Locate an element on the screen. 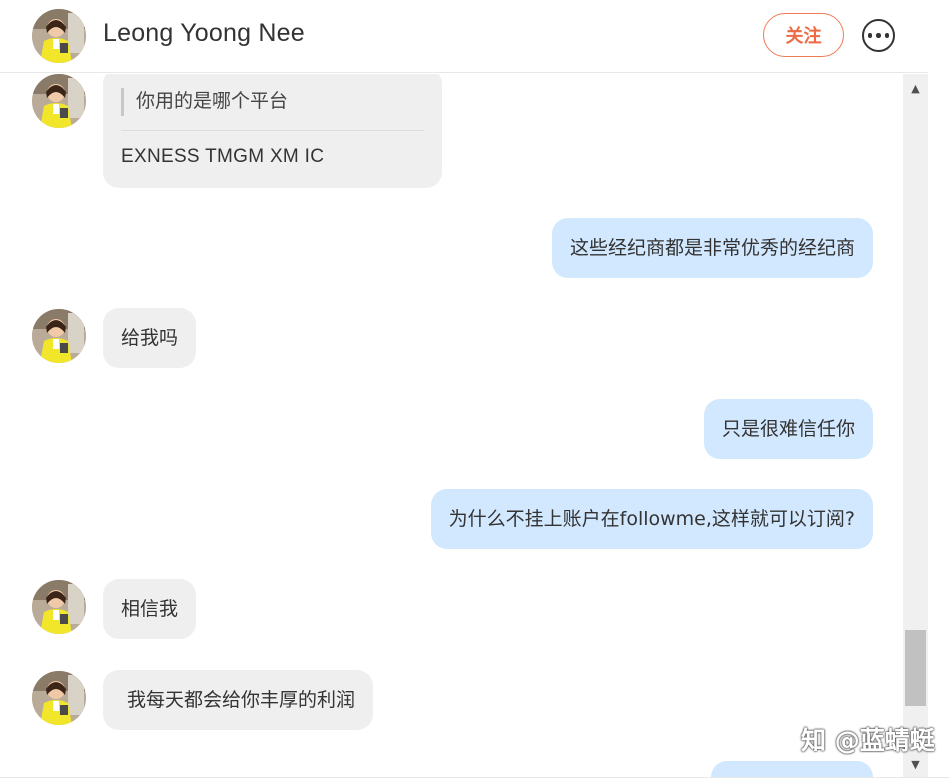 This screenshot has height=784, width=949. message-text: EXNESS TMGM XM IC is located at coordinates (223, 156).